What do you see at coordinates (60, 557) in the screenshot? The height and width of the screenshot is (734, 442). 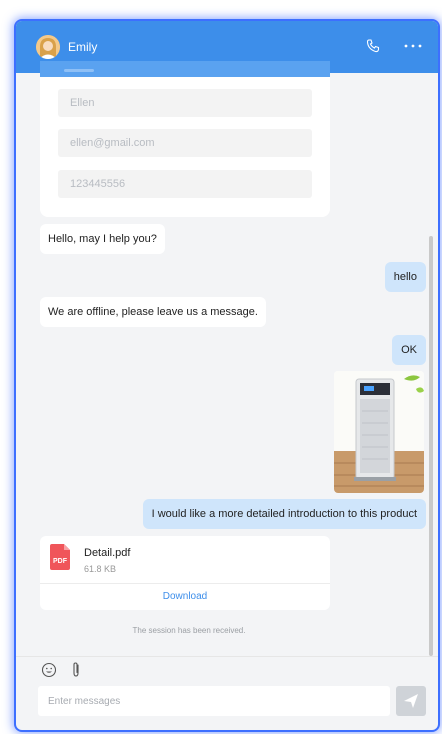 I see `pdf-icon: PDF` at bounding box center [60, 557].